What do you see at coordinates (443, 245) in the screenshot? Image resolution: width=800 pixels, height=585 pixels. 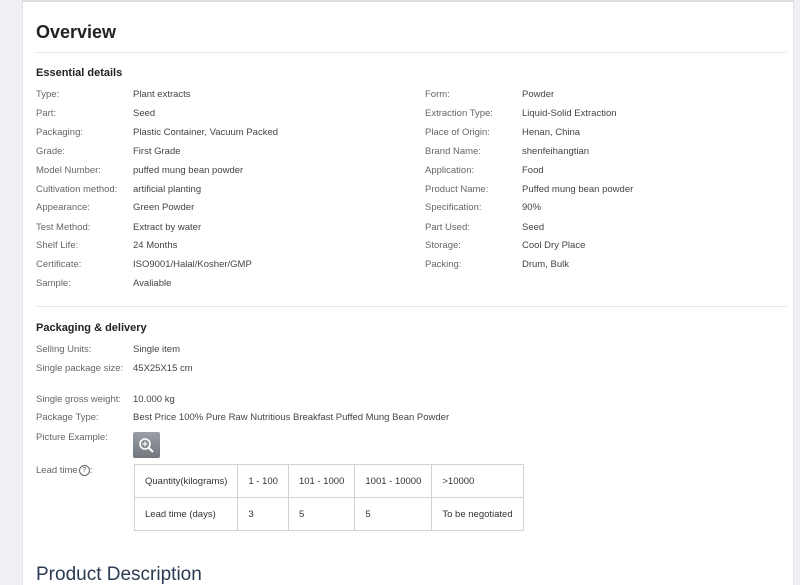 I see `storage-label: Storage:` at bounding box center [443, 245].